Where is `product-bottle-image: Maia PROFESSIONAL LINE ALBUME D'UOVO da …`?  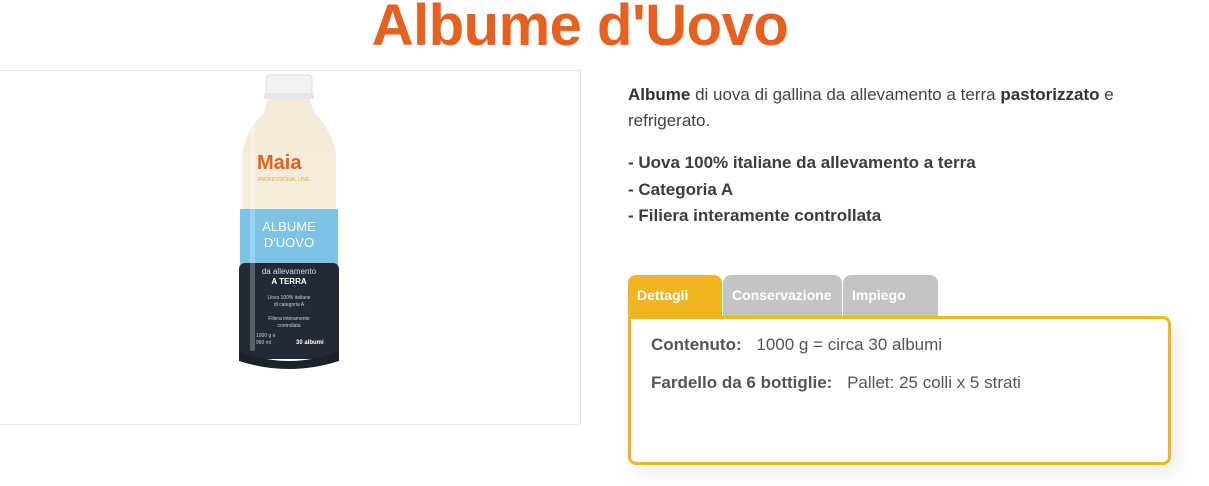
product-bottle-image: Maia PROFESSIONAL LINE ALBUME D'UOVO da … is located at coordinates (289, 221).